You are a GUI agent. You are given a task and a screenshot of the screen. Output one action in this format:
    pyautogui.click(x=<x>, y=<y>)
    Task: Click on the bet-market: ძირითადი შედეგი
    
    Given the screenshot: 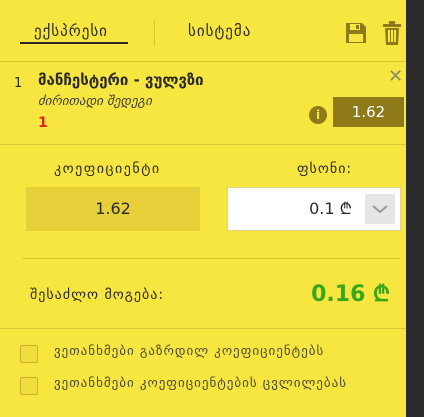 What is the action you would take?
    pyautogui.click(x=95, y=101)
    